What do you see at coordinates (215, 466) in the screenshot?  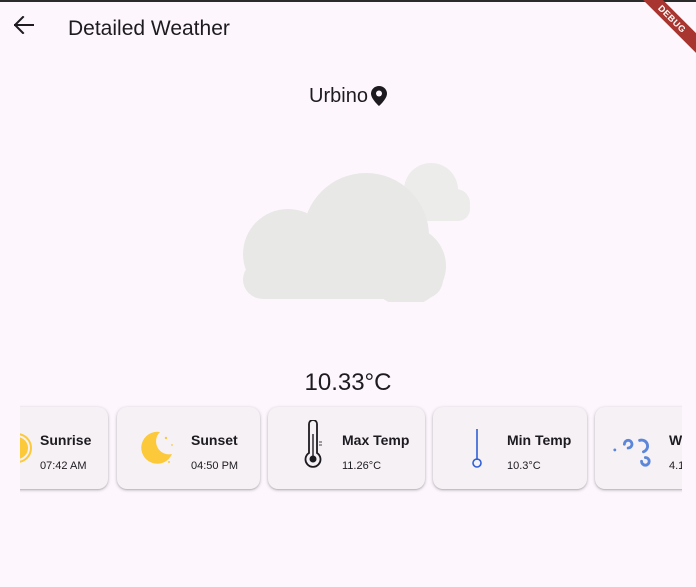 I see `card-value: 04:50 PM` at bounding box center [215, 466].